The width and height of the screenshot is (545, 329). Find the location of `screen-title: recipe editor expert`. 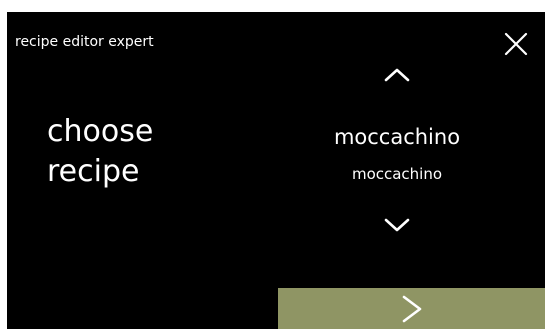

screen-title: recipe editor expert is located at coordinates (84, 42).